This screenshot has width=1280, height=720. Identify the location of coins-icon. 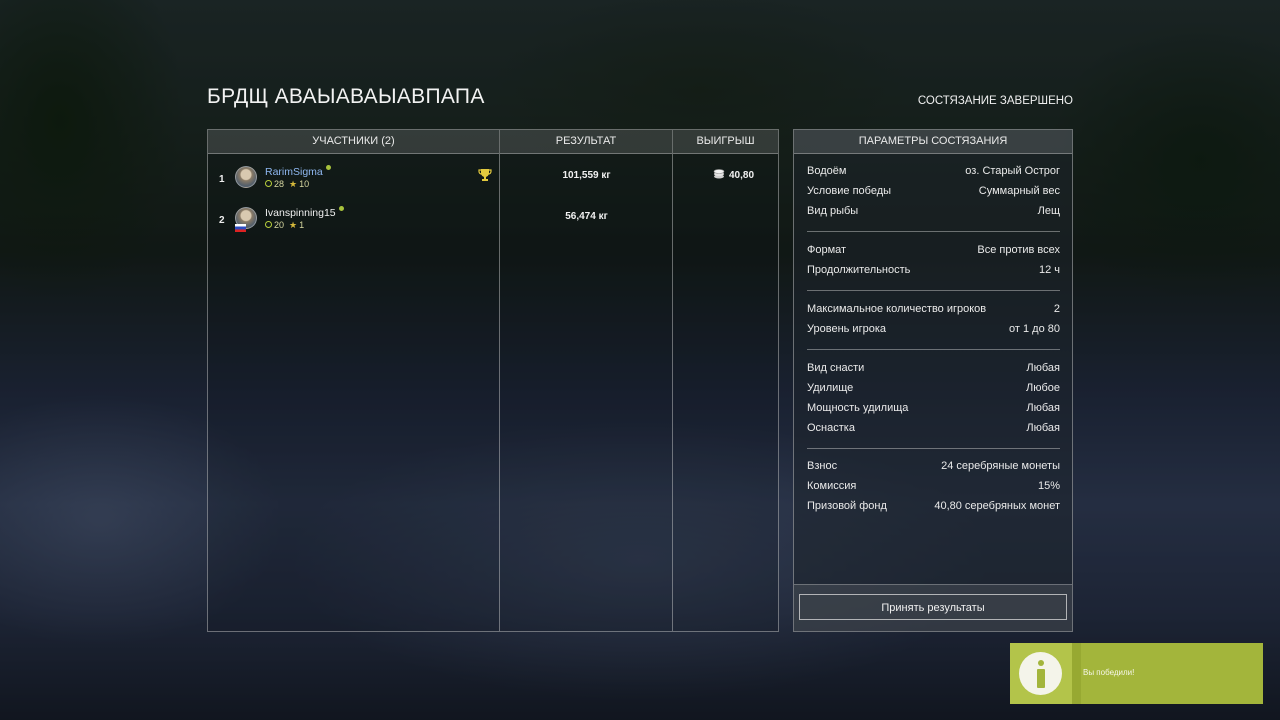
(719, 174).